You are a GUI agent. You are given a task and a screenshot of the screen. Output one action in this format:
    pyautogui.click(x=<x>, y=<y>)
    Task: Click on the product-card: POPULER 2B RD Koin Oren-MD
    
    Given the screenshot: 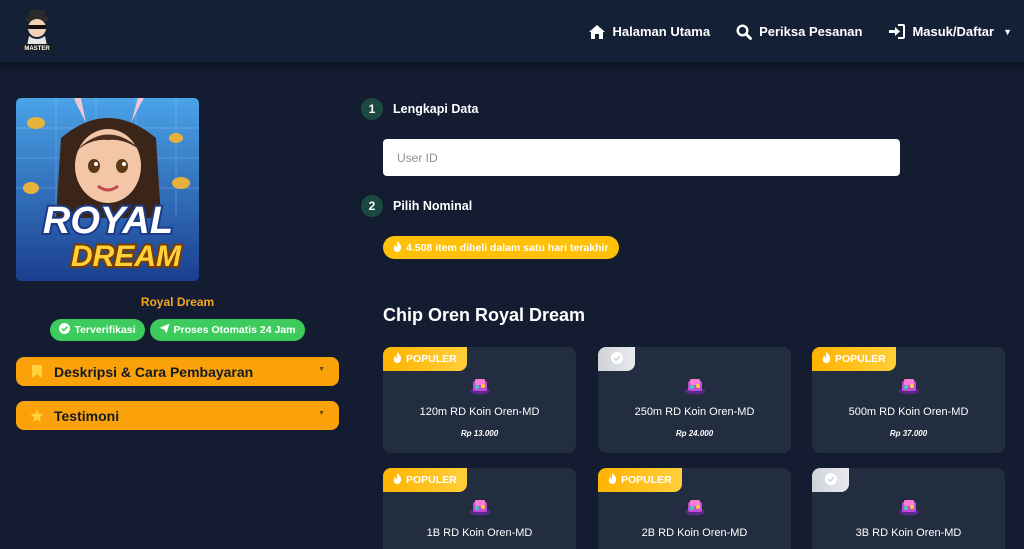 What is the action you would take?
    pyautogui.click(x=694, y=508)
    